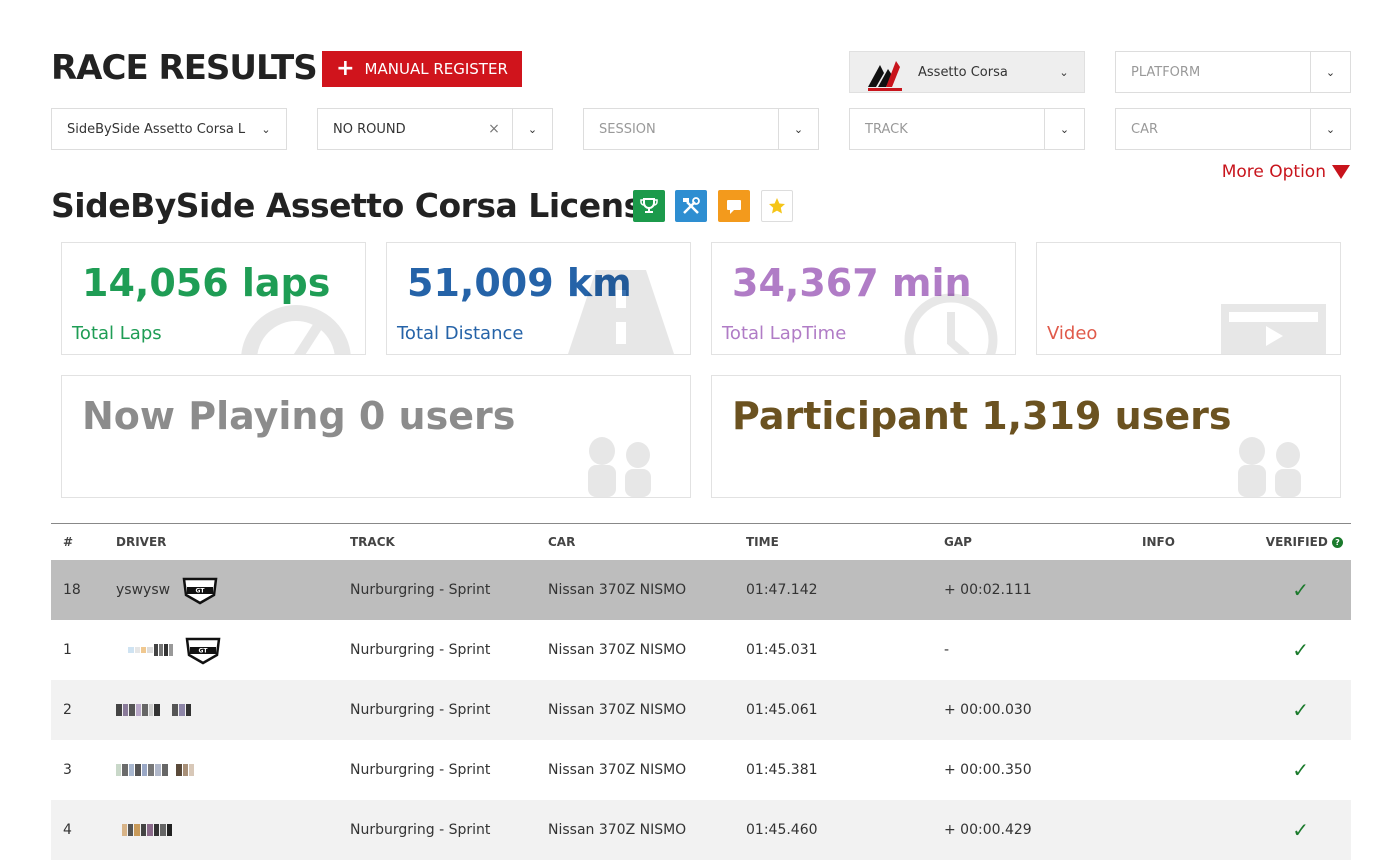 The width and height of the screenshot is (1382, 864). Describe the element at coordinates (376, 205) in the screenshot. I see `league-title: SideBySide Assetto Corsa License B` at that location.